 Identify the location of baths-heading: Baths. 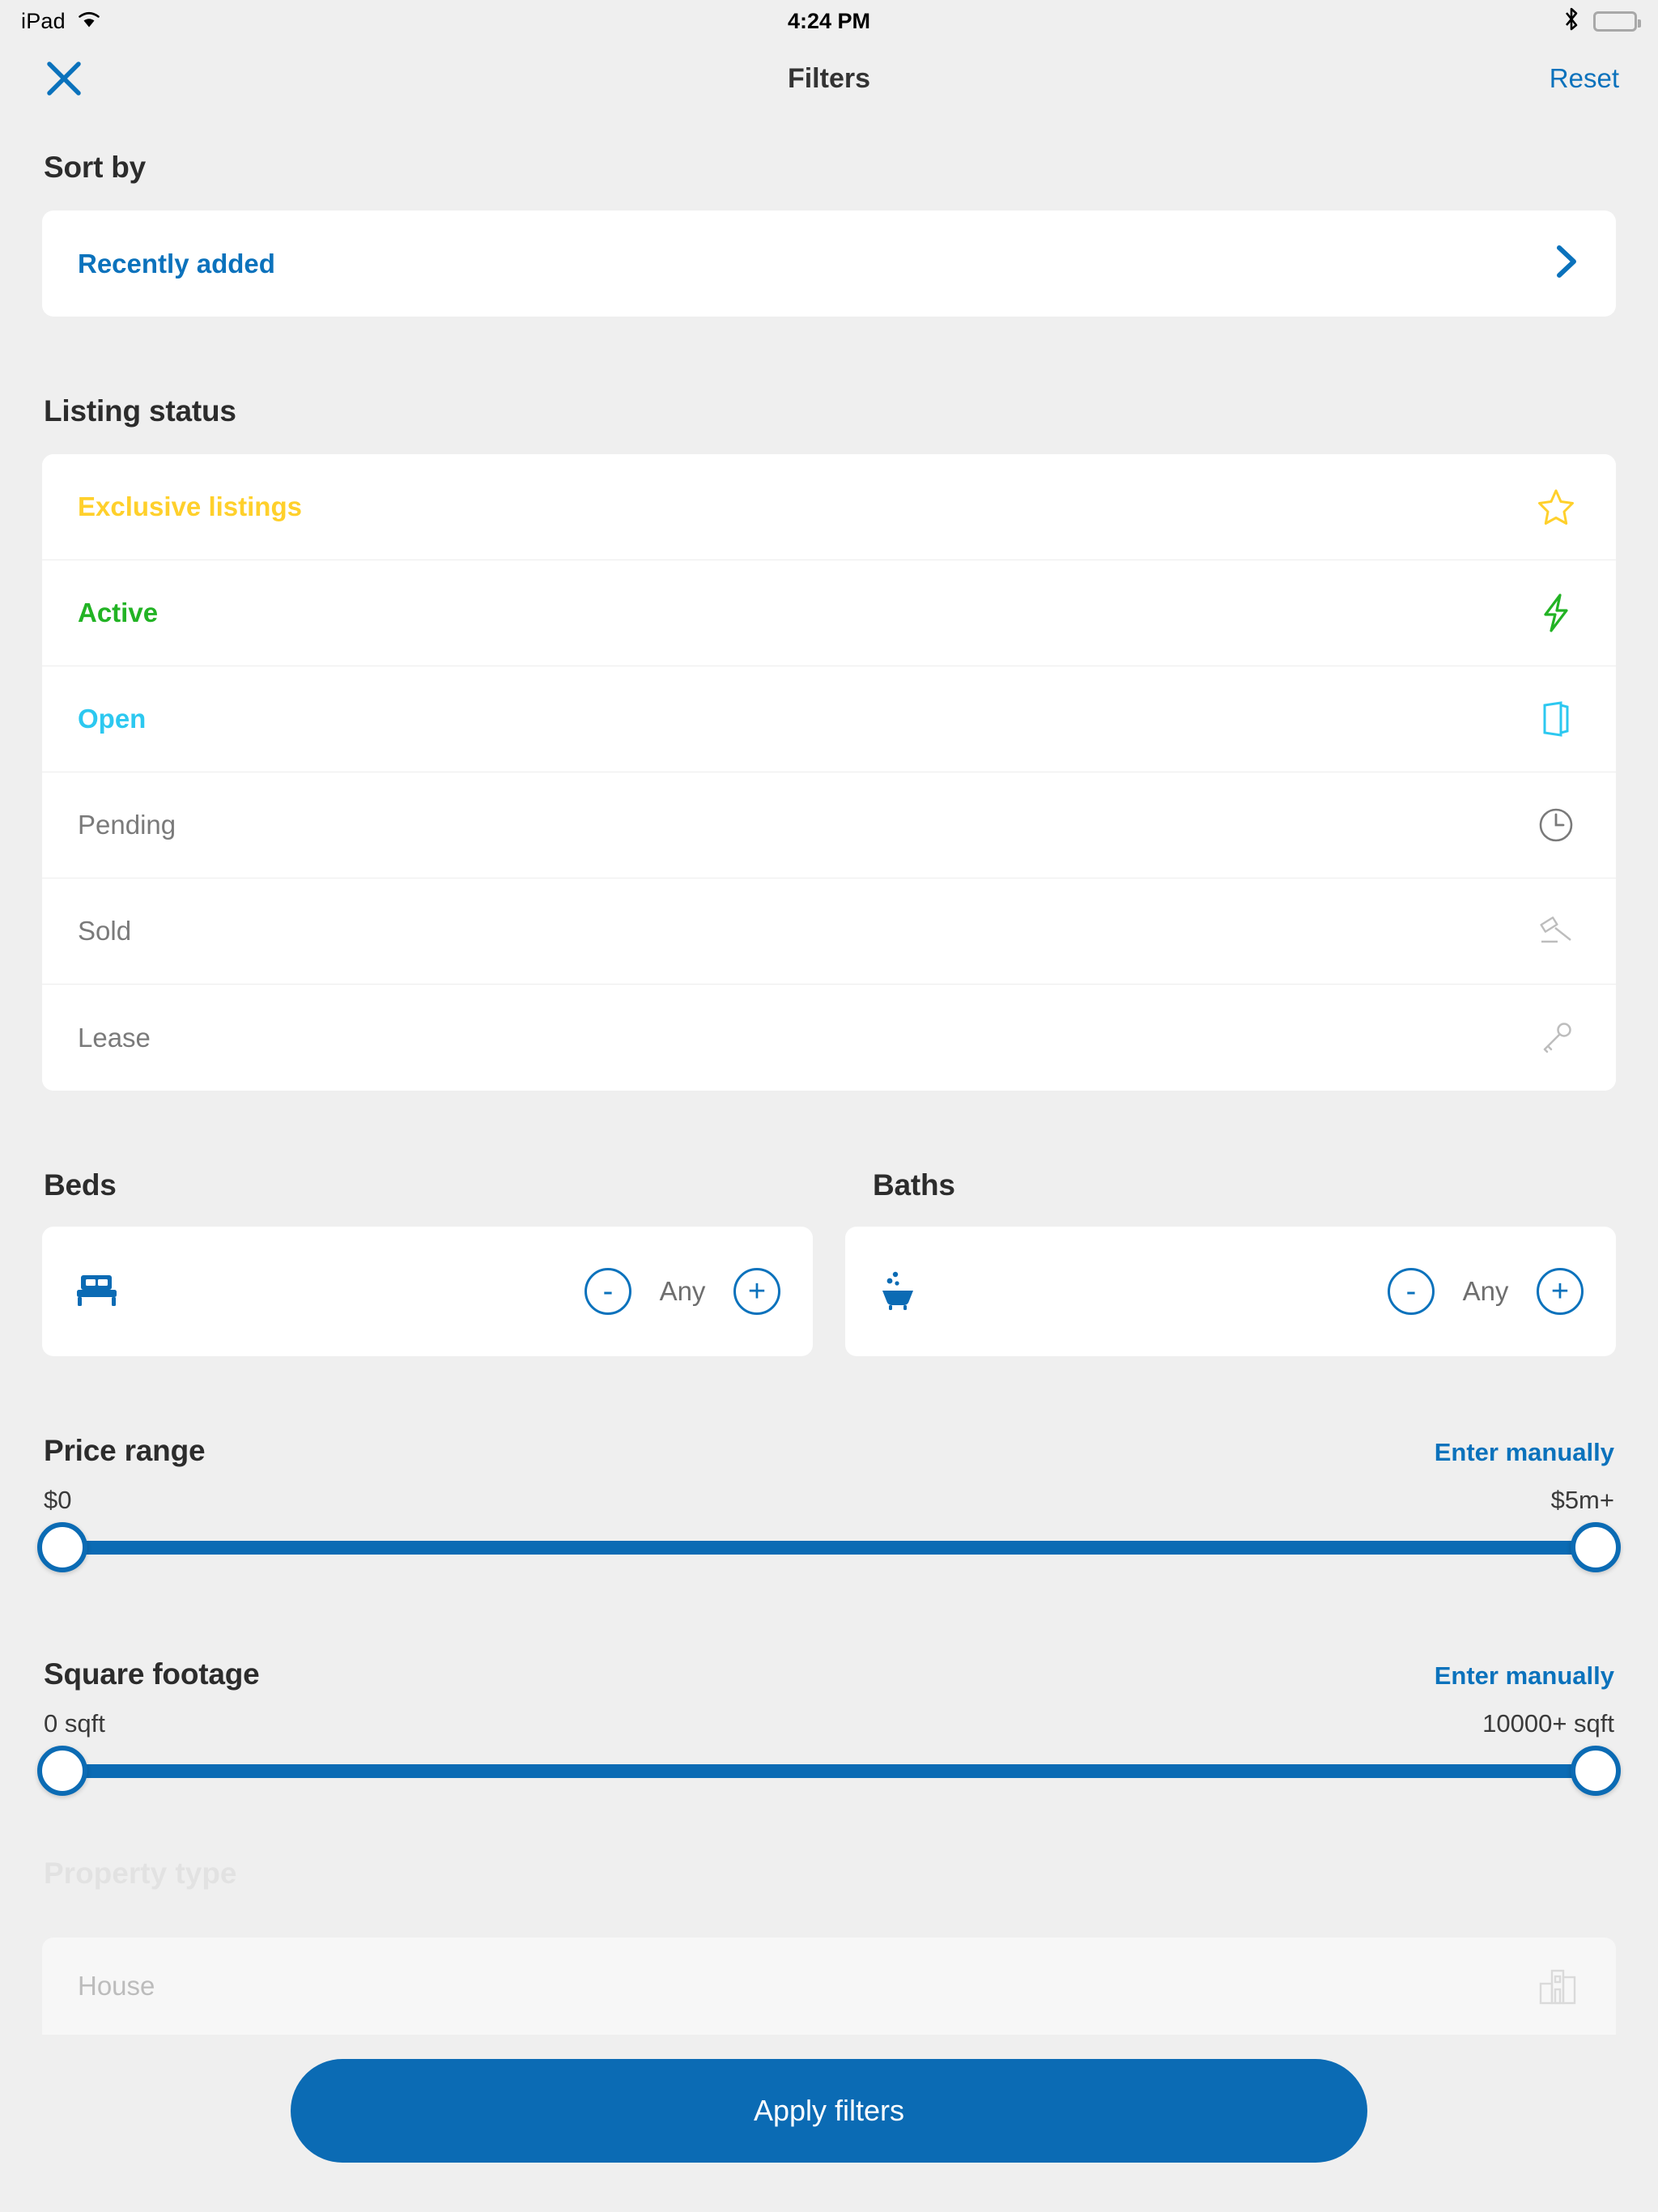
(914, 1185).